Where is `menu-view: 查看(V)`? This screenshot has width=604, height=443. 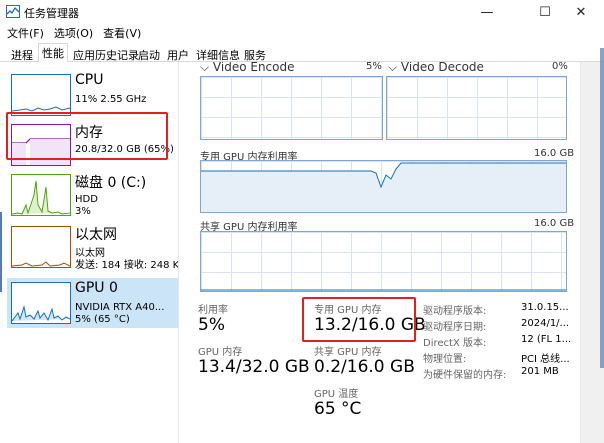
menu-view: 查看(V) is located at coordinates (122, 33).